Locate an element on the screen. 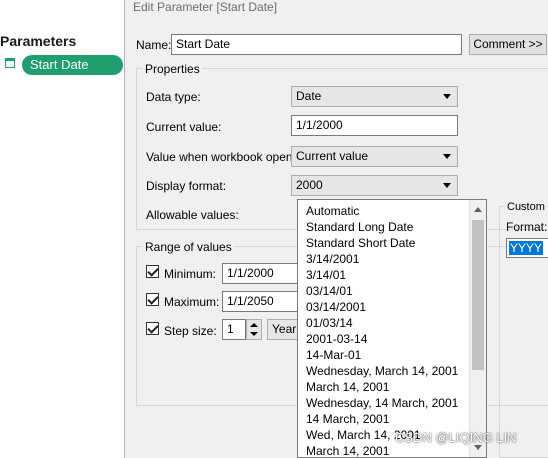  workbook-opens-label: Value when workbook opens: is located at coordinates (224, 157).